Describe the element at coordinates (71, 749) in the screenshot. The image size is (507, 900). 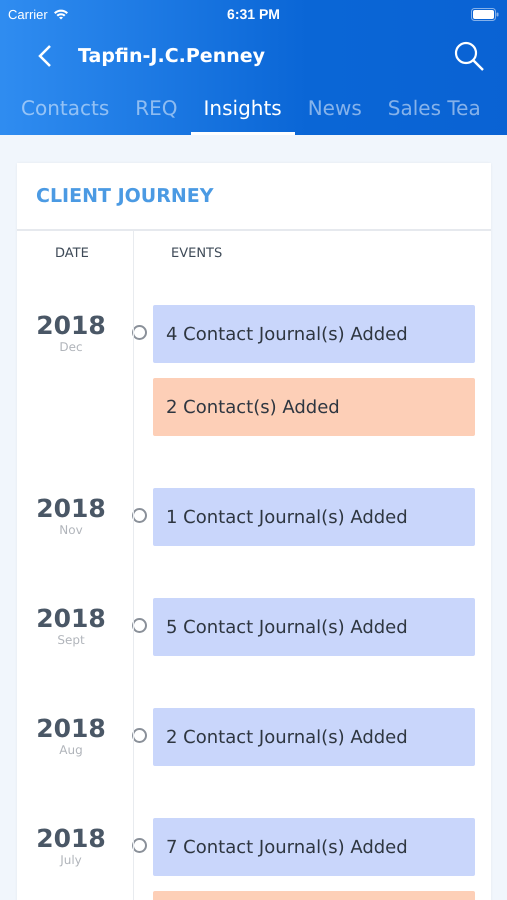
I see `month-label: Aug` at that location.